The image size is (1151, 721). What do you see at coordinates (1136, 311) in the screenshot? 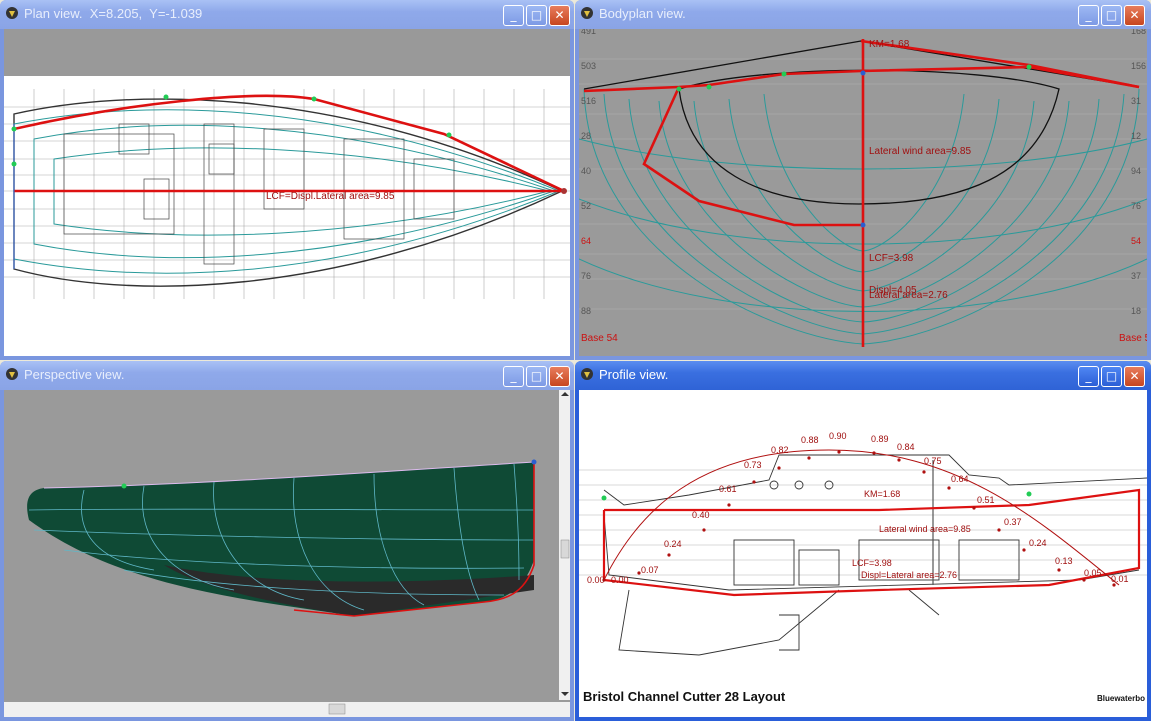
I see `right-tick: 18` at bounding box center [1136, 311].